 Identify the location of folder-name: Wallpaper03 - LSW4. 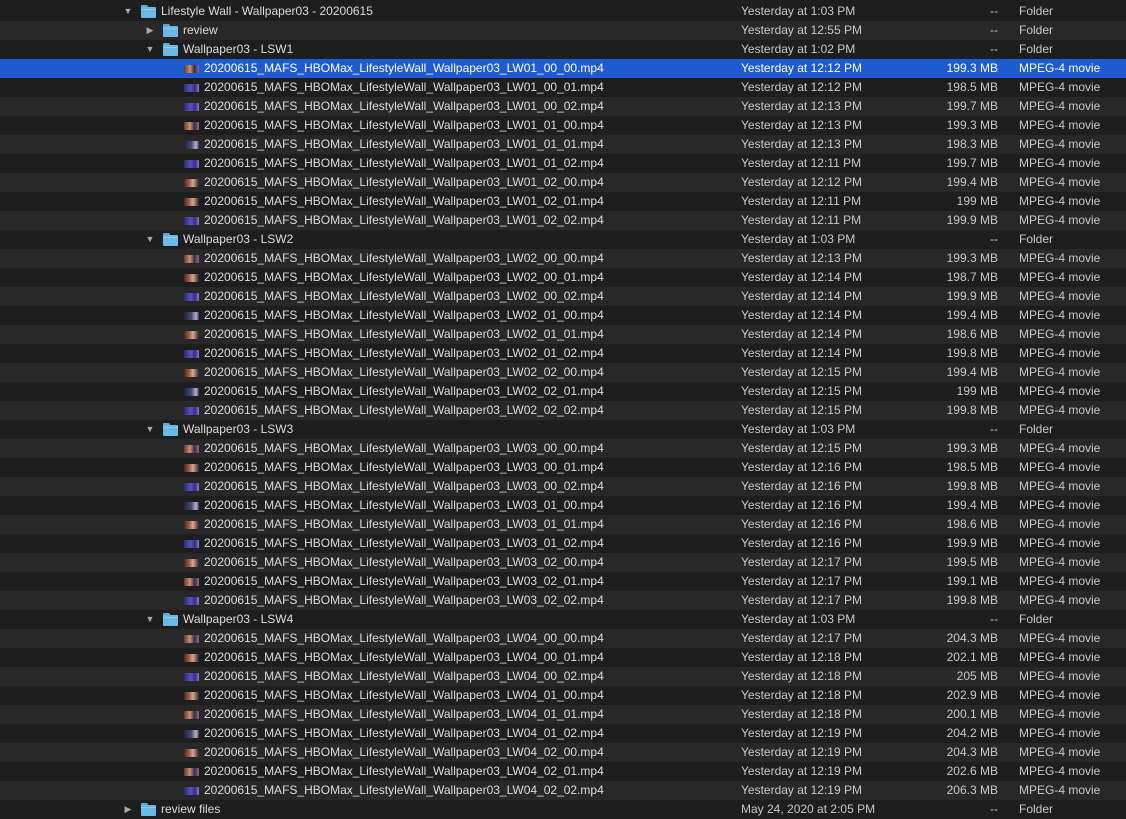
(238, 619).